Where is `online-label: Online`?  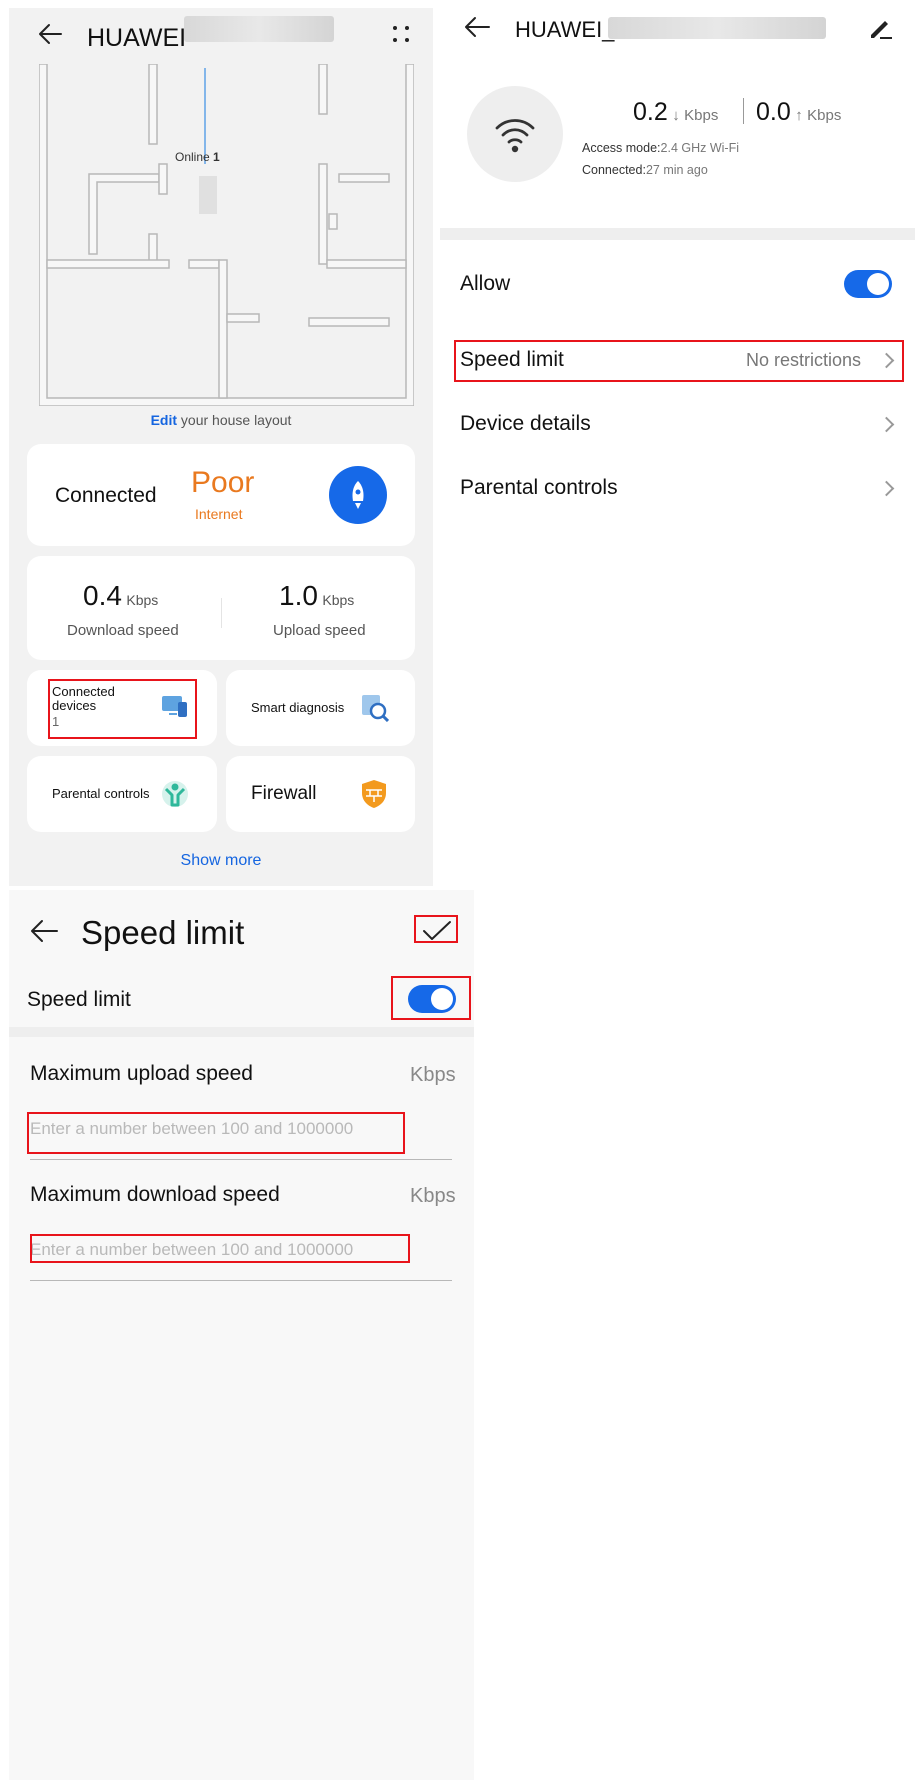 online-label: Online is located at coordinates (192, 157).